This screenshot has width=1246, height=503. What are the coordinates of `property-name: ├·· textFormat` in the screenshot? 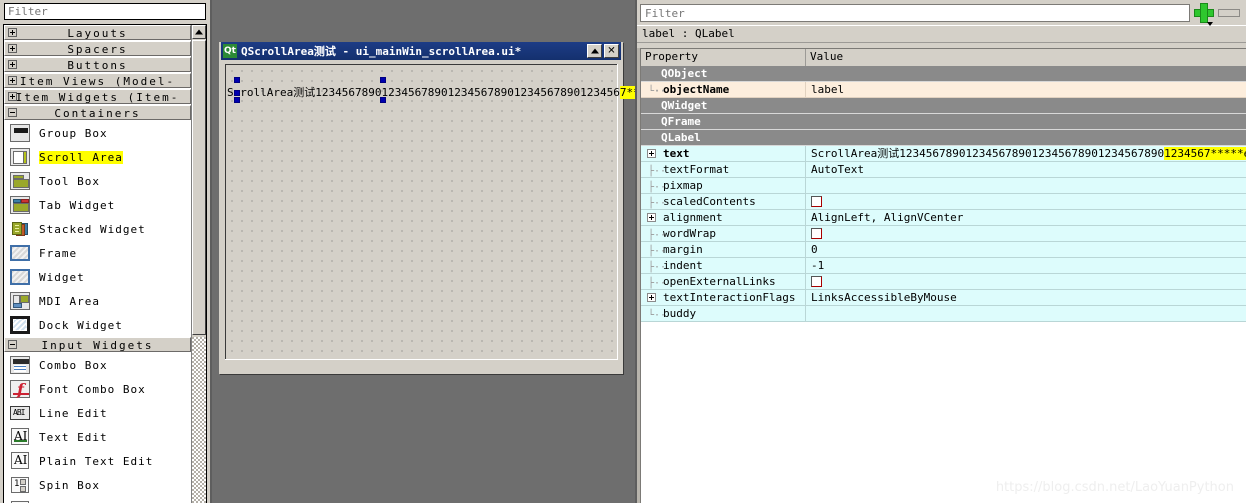 It's located at (723, 169).